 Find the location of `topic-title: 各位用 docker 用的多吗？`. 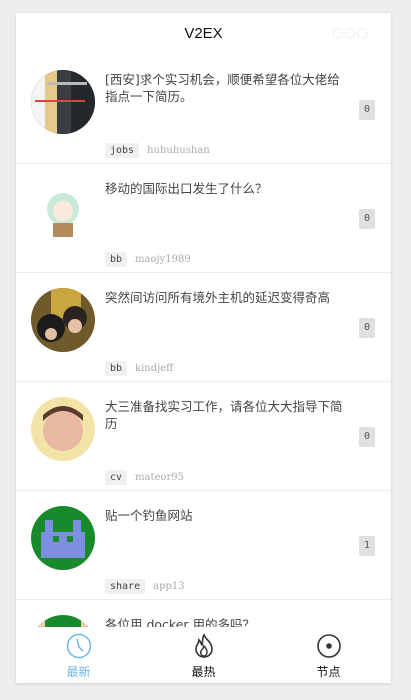

topic-title: 各位用 docker 用的多吗？ is located at coordinates (225, 621).